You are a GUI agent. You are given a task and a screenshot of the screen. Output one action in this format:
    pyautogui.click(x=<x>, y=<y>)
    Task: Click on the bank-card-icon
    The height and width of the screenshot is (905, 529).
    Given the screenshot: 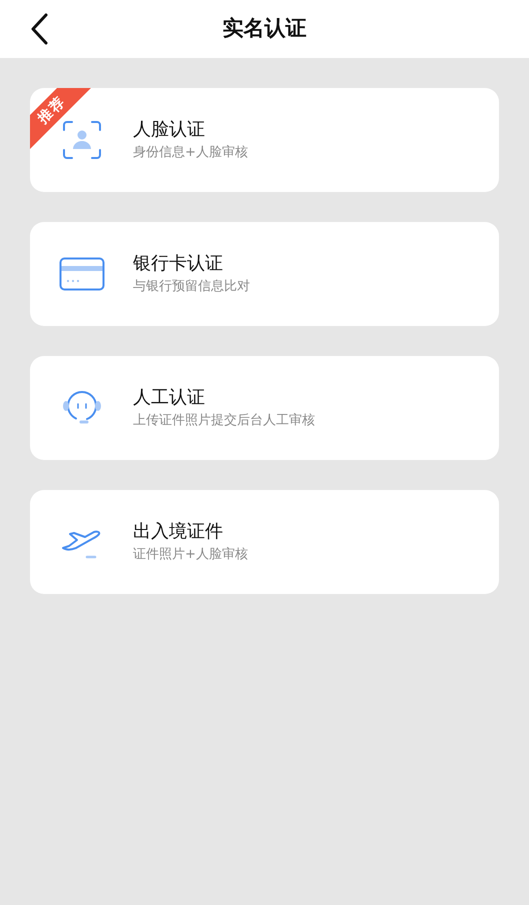 What is the action you would take?
    pyautogui.click(x=81, y=274)
    